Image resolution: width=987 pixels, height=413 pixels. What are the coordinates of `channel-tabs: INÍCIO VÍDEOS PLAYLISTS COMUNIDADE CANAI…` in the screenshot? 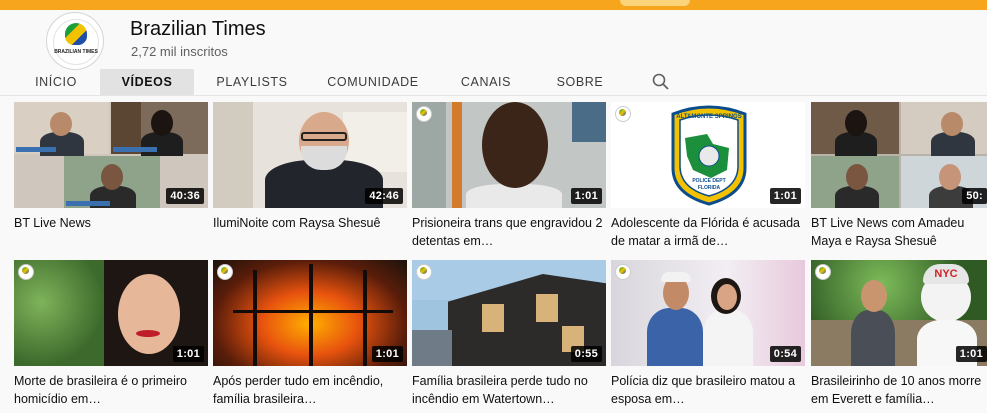 It's located at (493, 82).